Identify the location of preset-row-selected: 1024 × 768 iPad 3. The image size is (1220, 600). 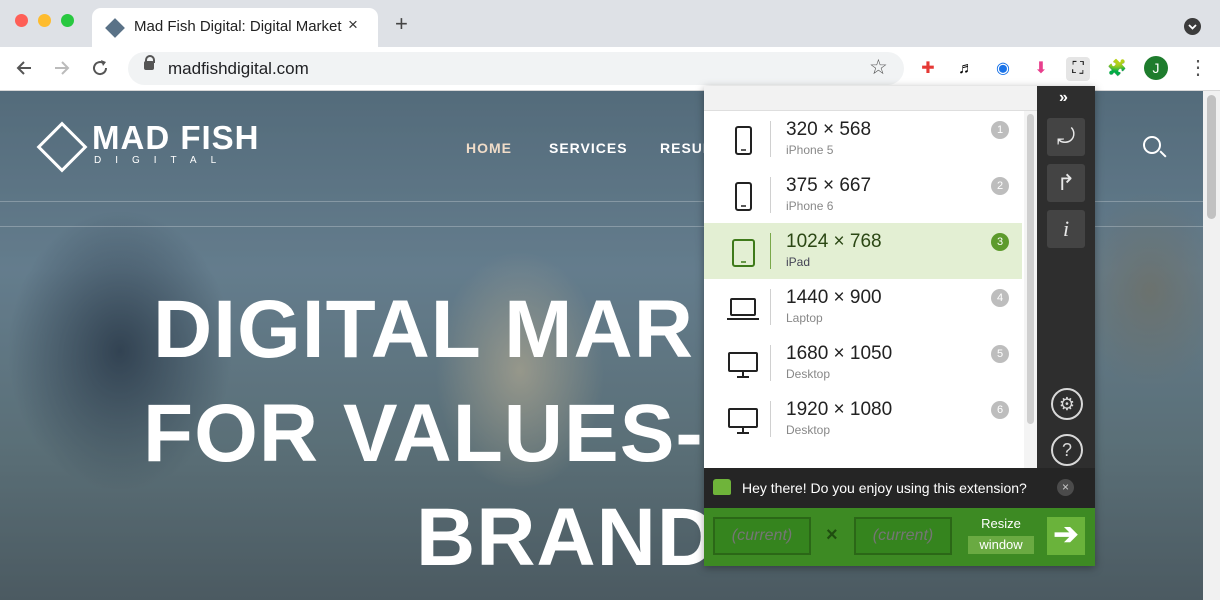
(863, 251).